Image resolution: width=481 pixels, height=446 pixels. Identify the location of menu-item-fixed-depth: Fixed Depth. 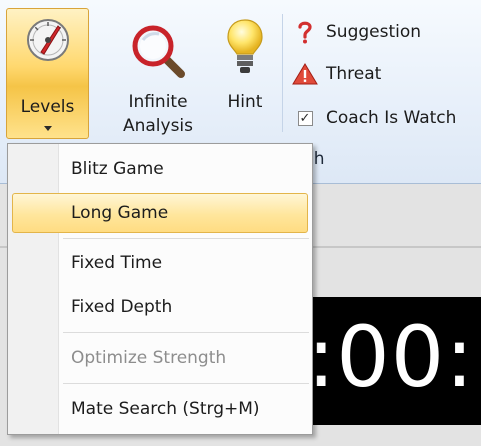
(160, 307).